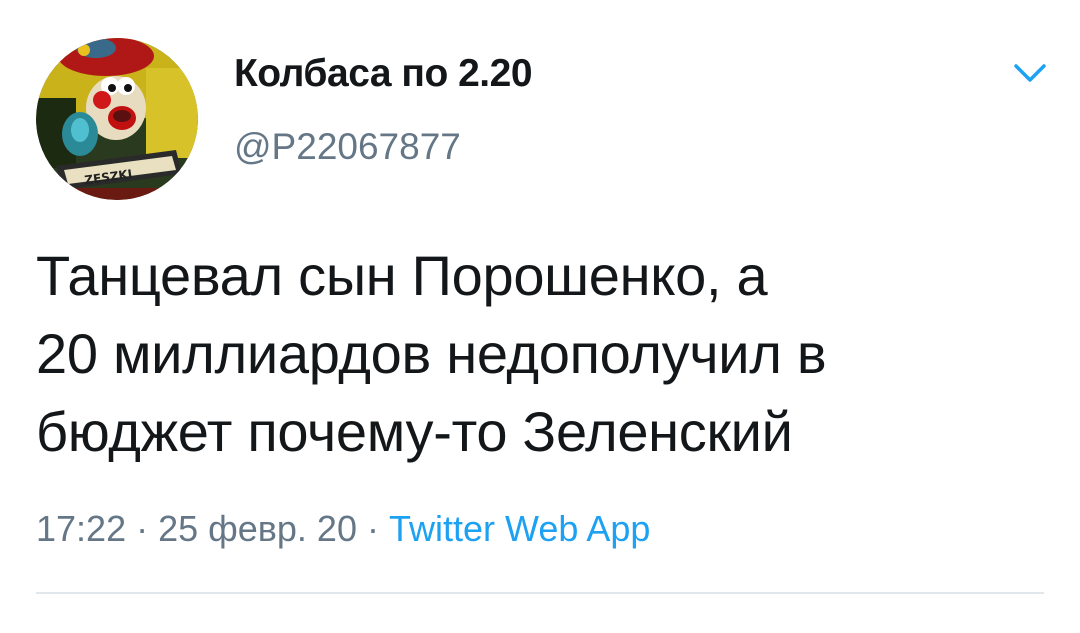 The image size is (1080, 633). Describe the element at coordinates (347, 147) in the screenshot. I see `author-handle: @P22067877` at that location.